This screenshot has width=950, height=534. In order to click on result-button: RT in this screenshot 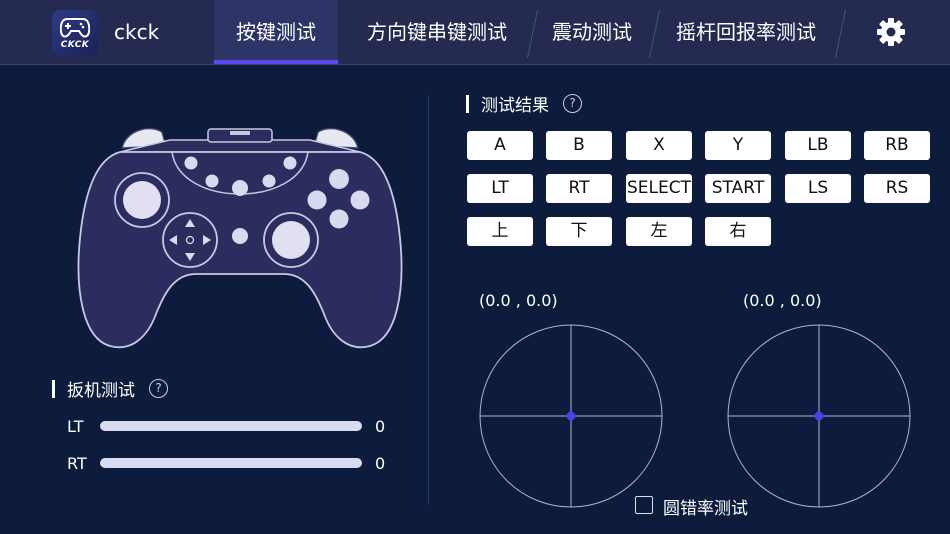, I will do `click(579, 188)`.